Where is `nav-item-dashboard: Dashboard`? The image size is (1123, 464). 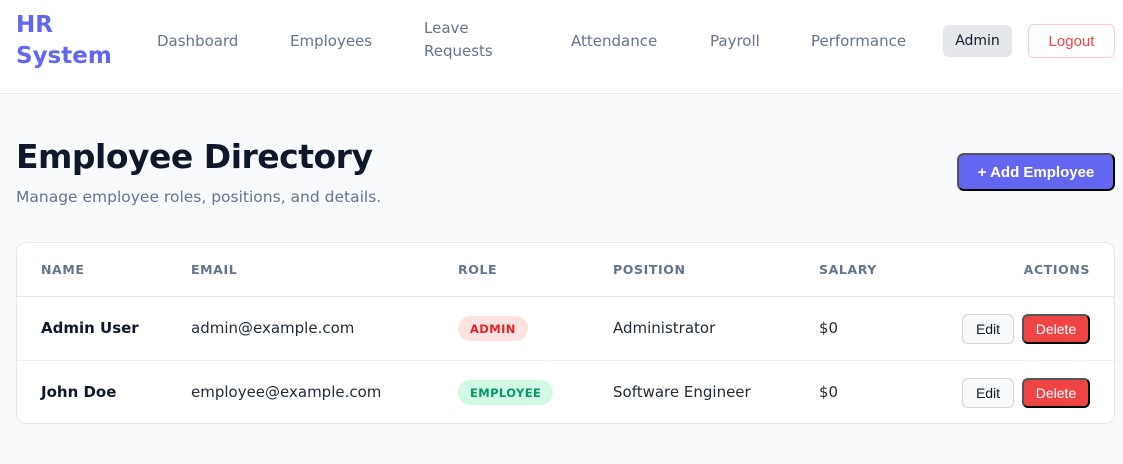
nav-item-dashboard: Dashboard is located at coordinates (197, 41).